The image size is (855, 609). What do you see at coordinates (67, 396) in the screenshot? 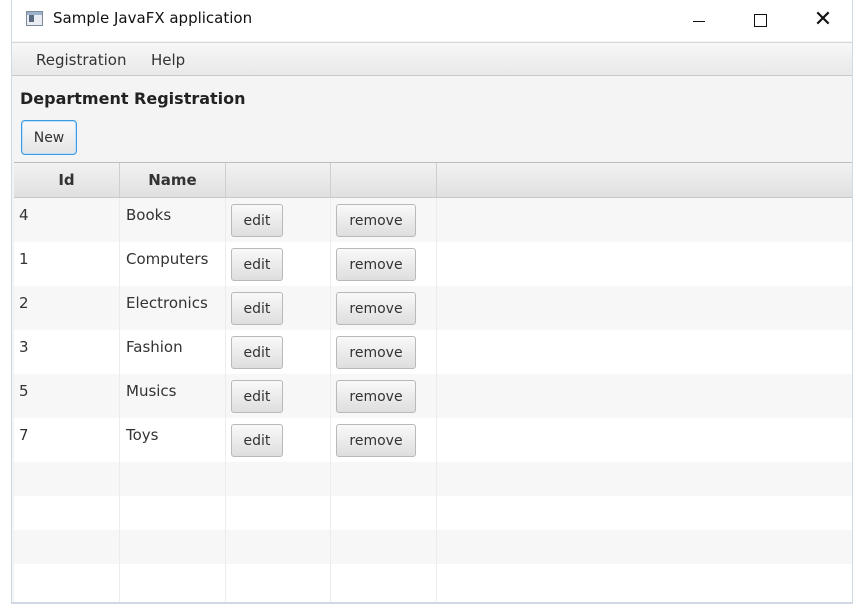
I see `cell-id: 5` at bounding box center [67, 396].